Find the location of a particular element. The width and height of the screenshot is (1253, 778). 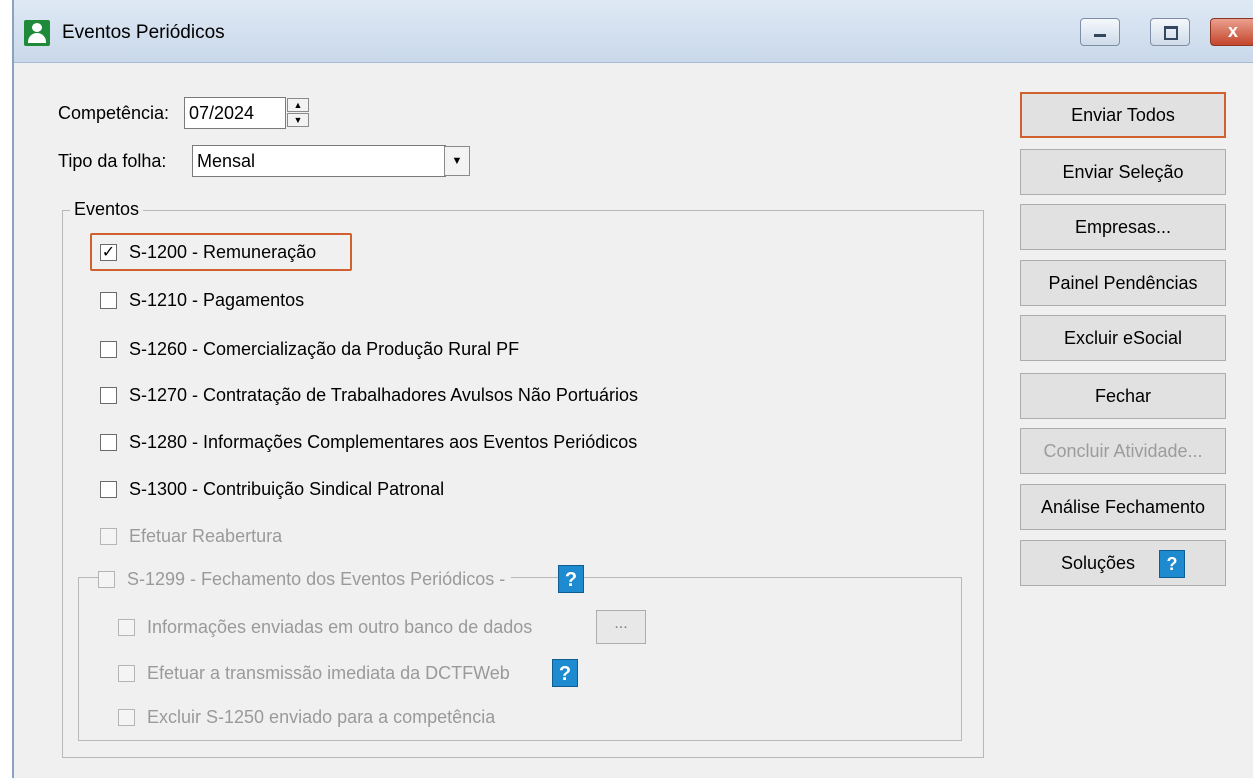

title-bar: Eventos Periódicos x is located at coordinates (633, 31).